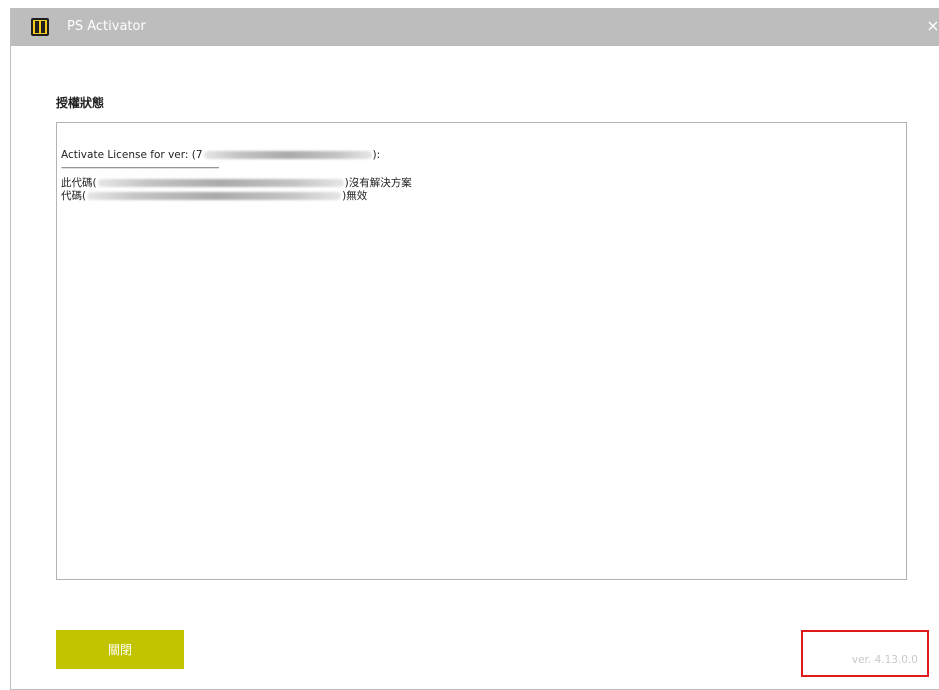 This screenshot has height=690, width=939. What do you see at coordinates (40, 27) in the screenshot?
I see `app-icon` at bounding box center [40, 27].